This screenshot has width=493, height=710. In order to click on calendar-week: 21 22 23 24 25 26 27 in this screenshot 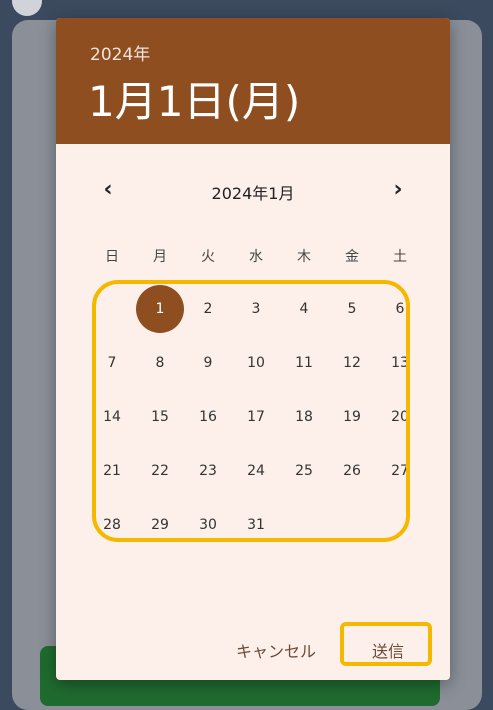, I will do `click(256, 471)`.